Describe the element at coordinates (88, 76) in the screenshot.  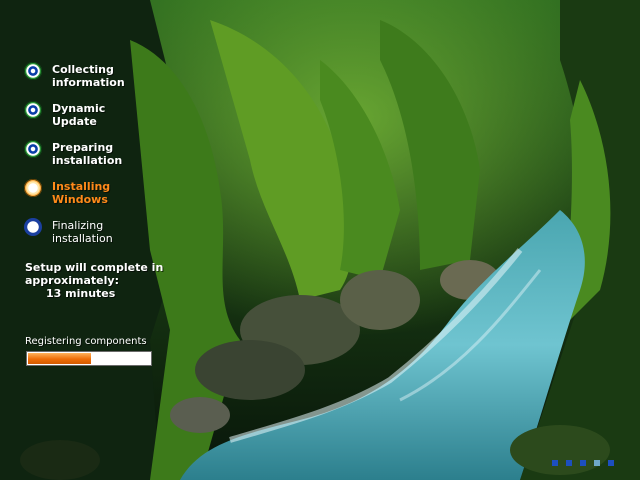
I see `step-label: Collecting information` at that location.